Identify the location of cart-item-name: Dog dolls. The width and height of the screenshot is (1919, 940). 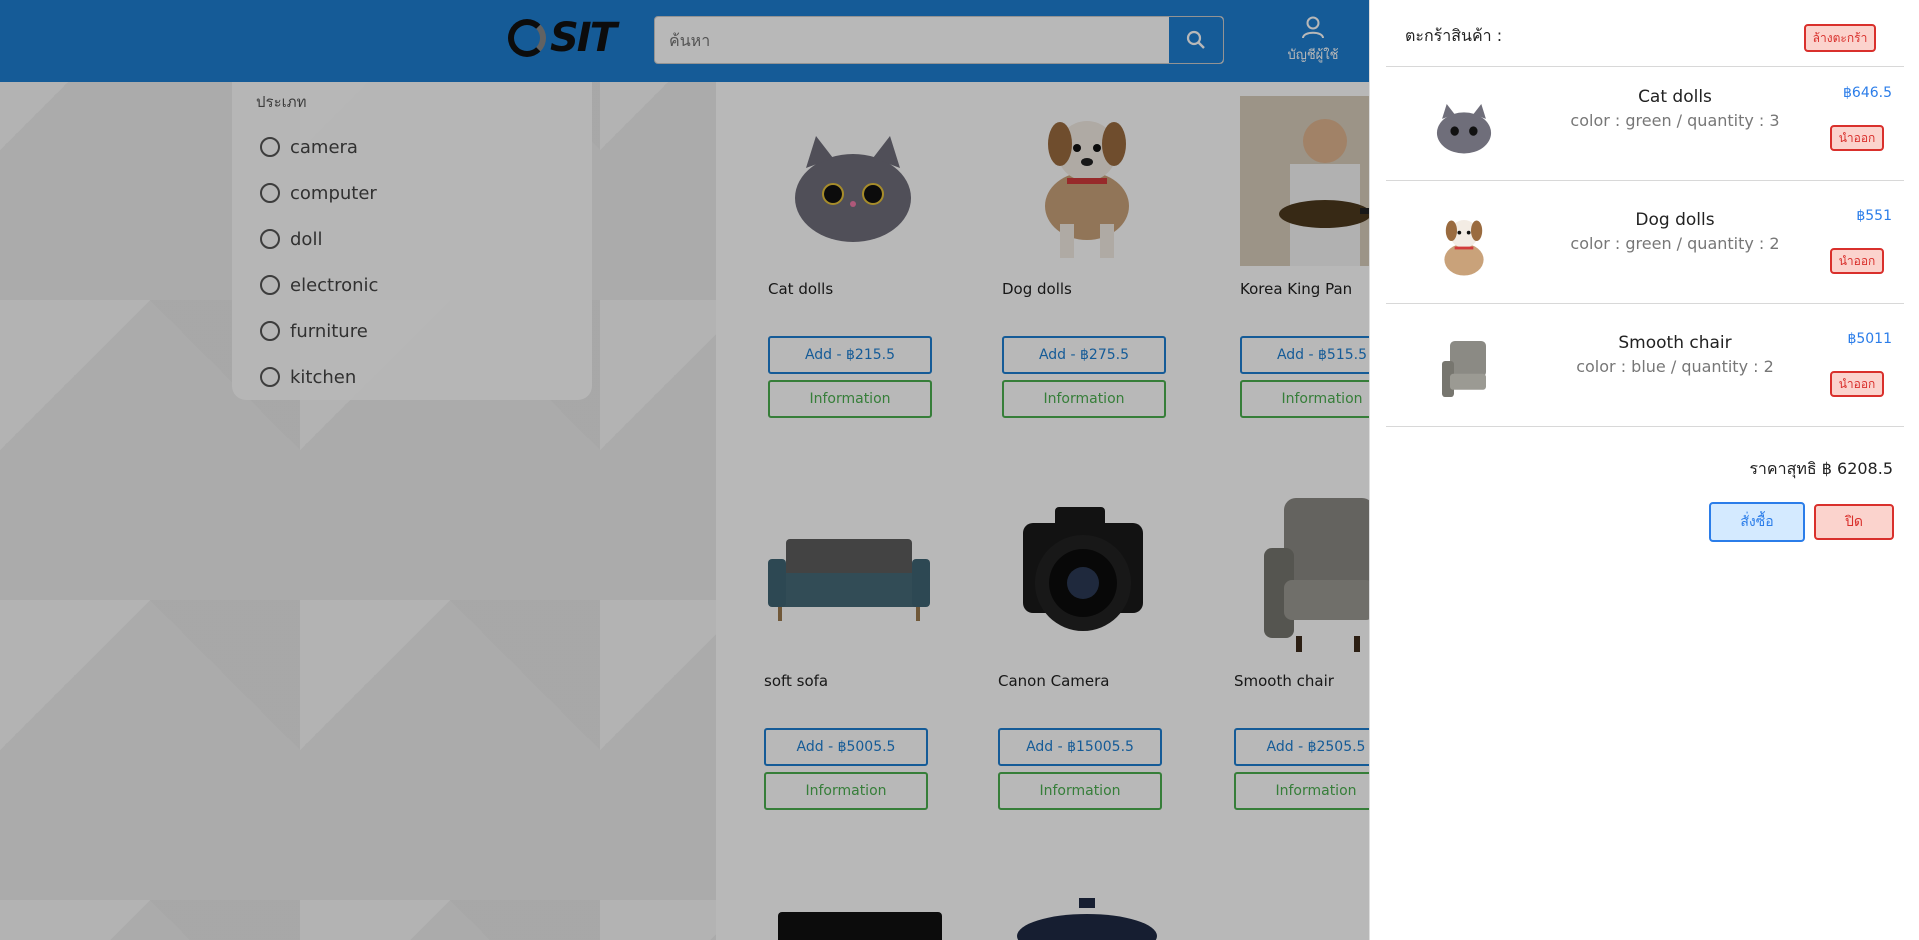
(1675, 220).